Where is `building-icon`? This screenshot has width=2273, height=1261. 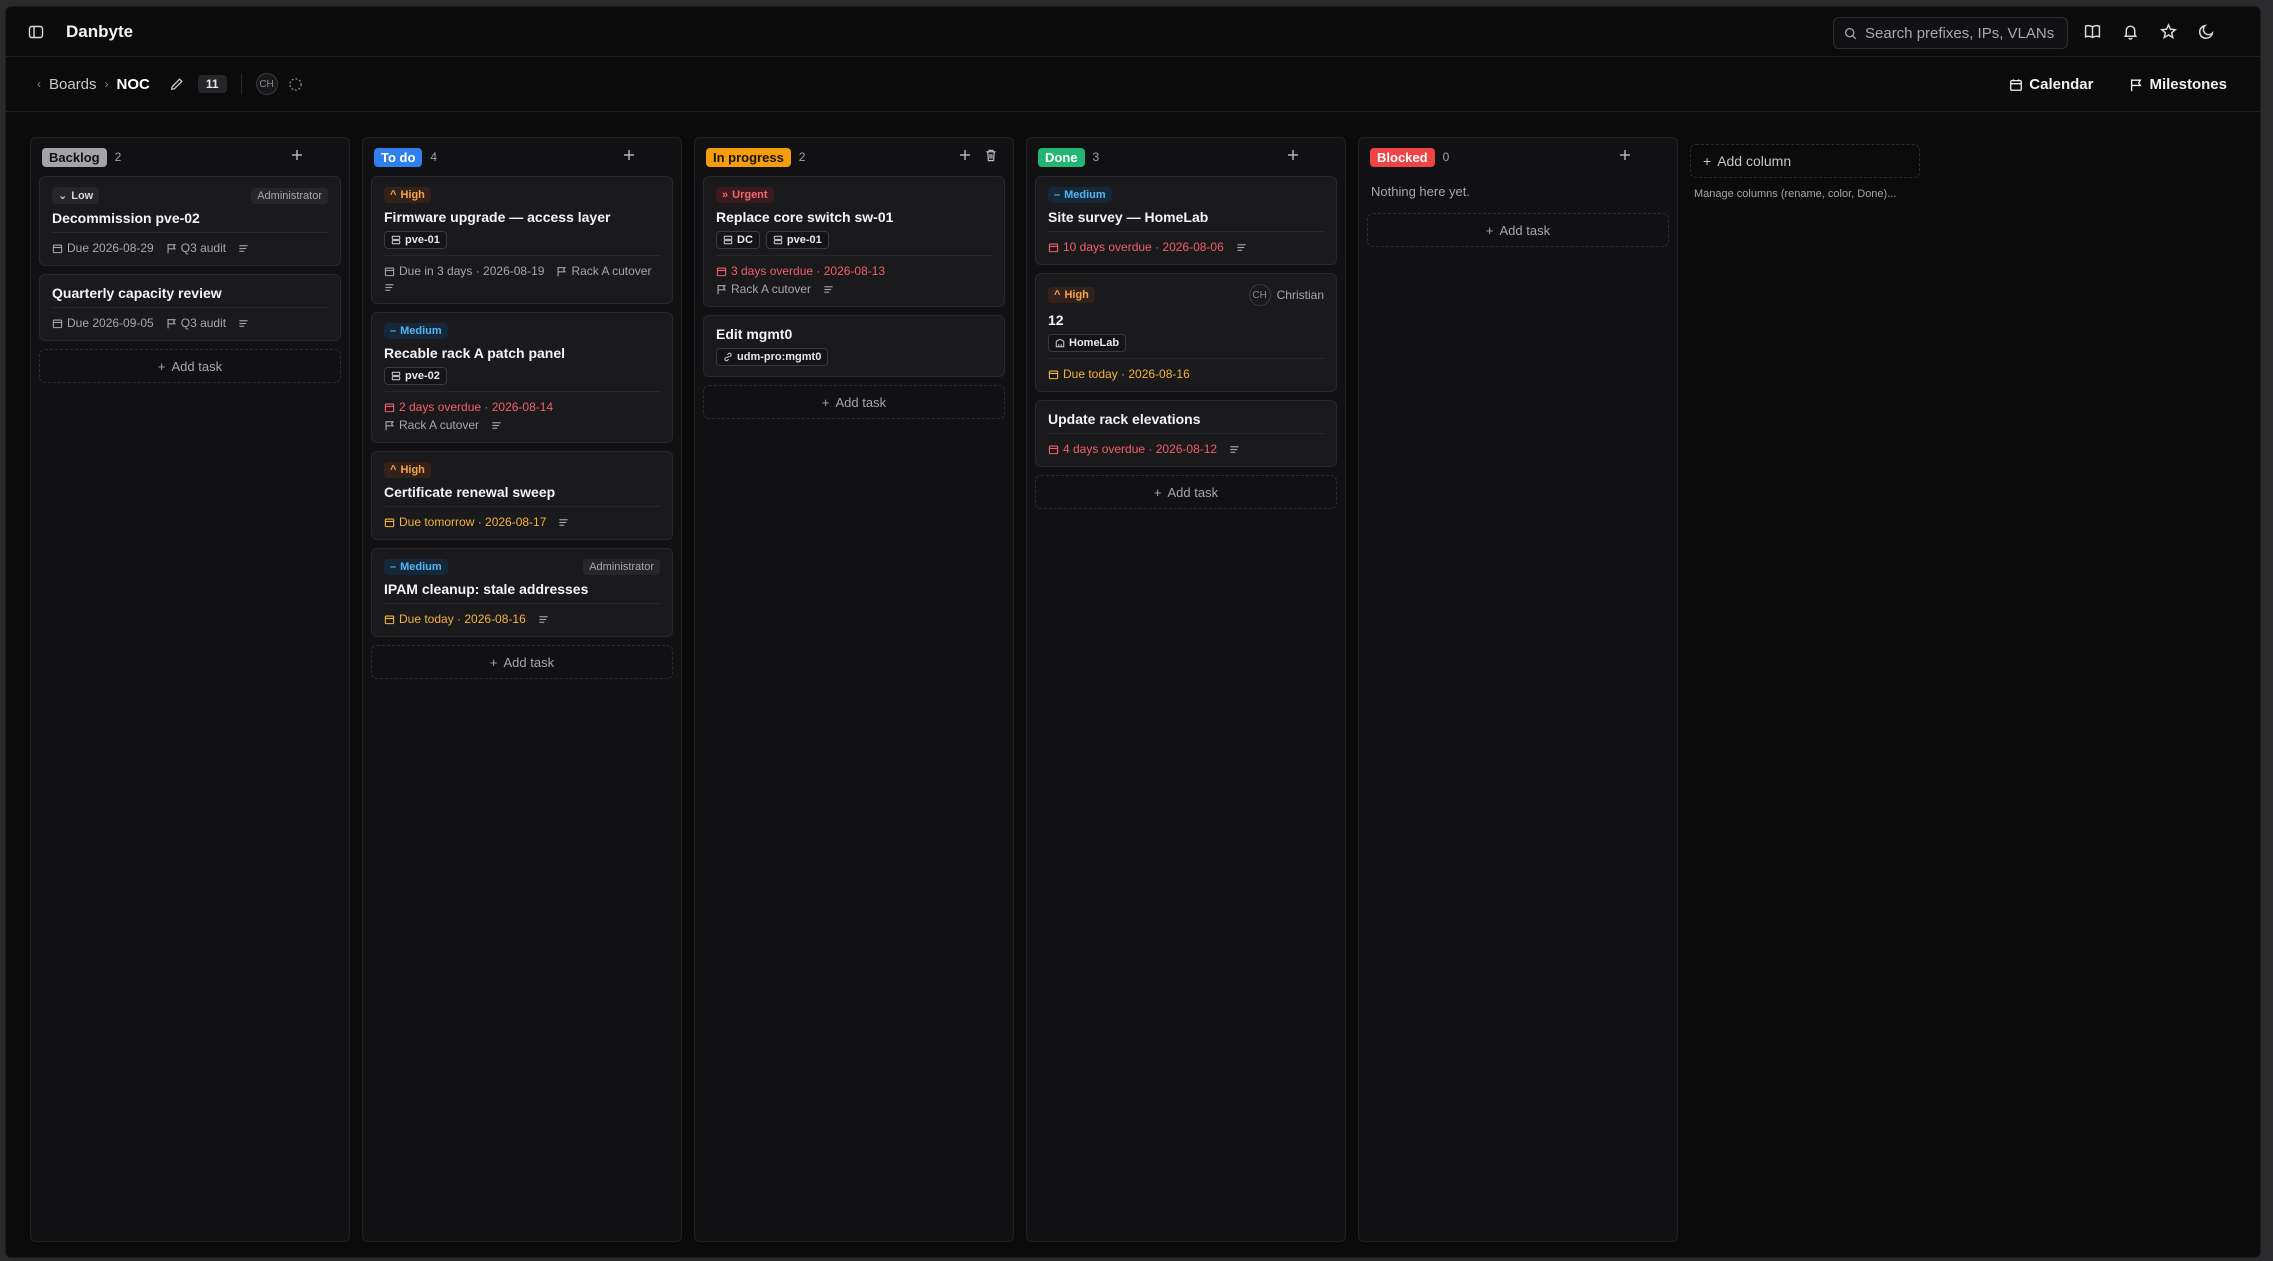
building-icon is located at coordinates (1060, 343).